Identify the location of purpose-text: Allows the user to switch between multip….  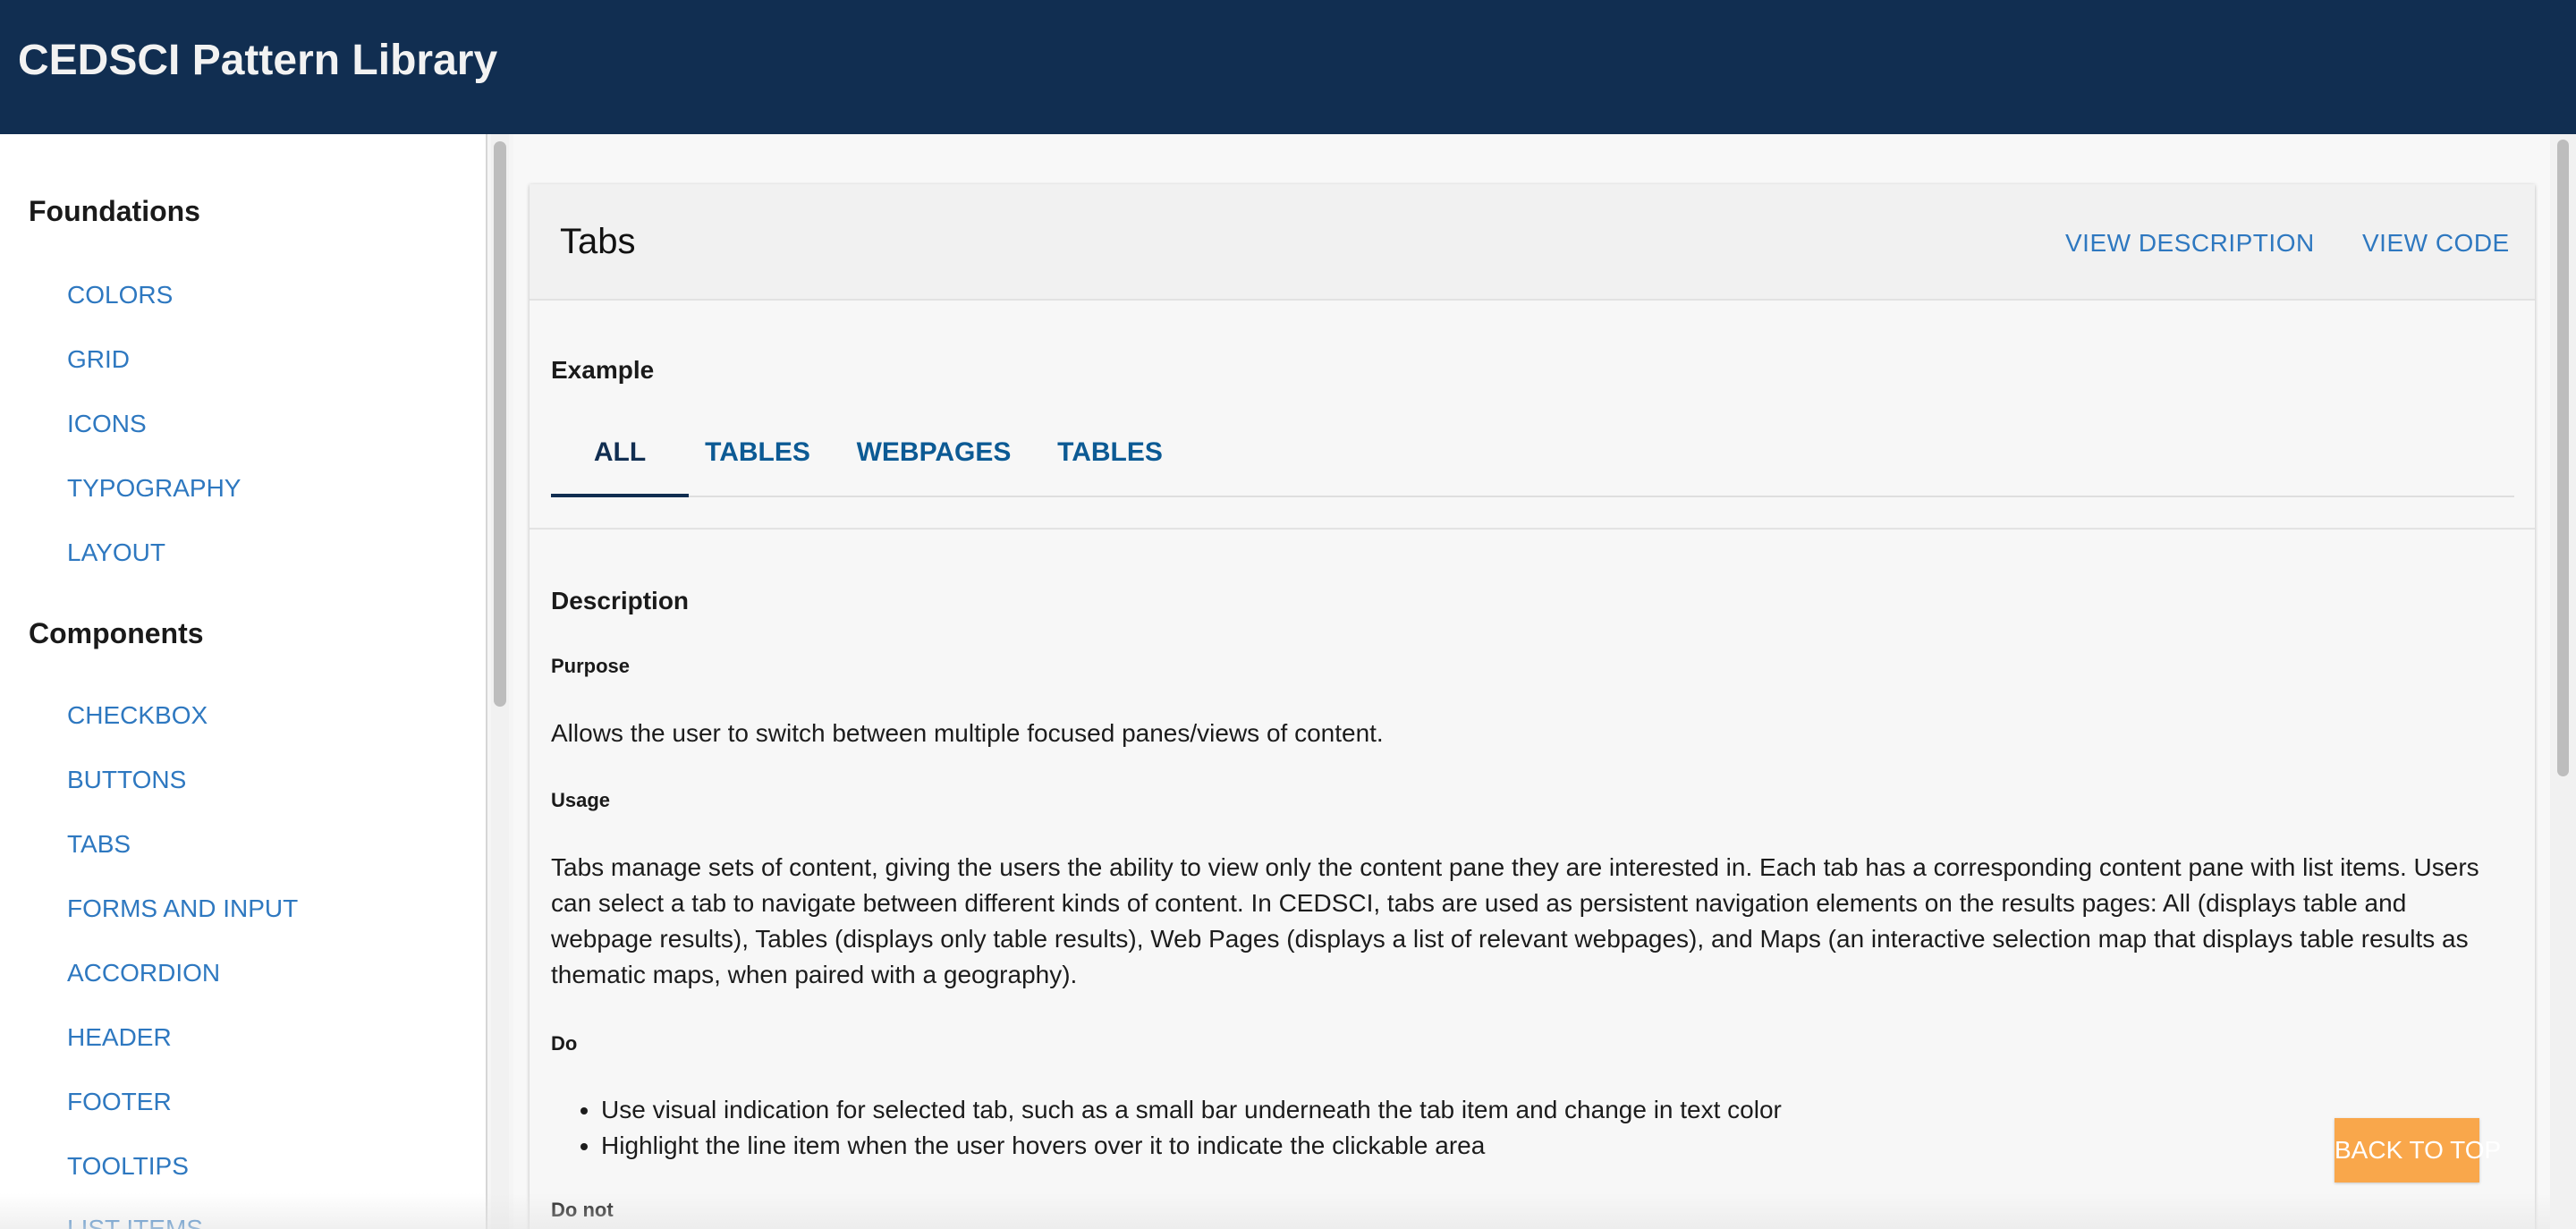
(967, 733).